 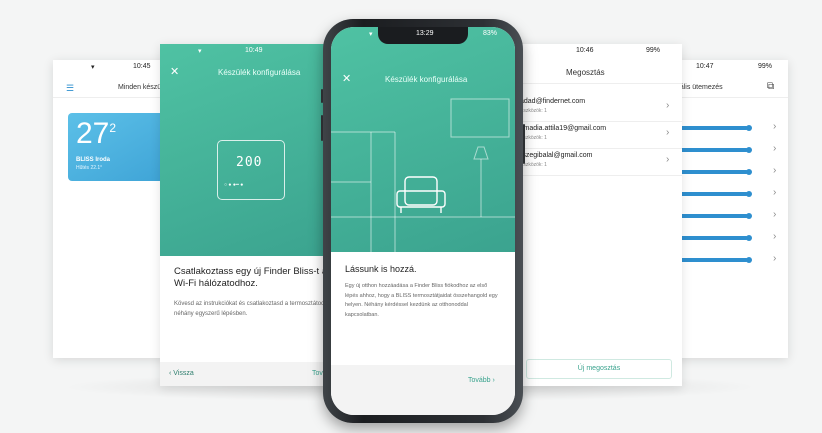 What do you see at coordinates (585, 72) in the screenshot?
I see `page-title: Megosztás` at bounding box center [585, 72].